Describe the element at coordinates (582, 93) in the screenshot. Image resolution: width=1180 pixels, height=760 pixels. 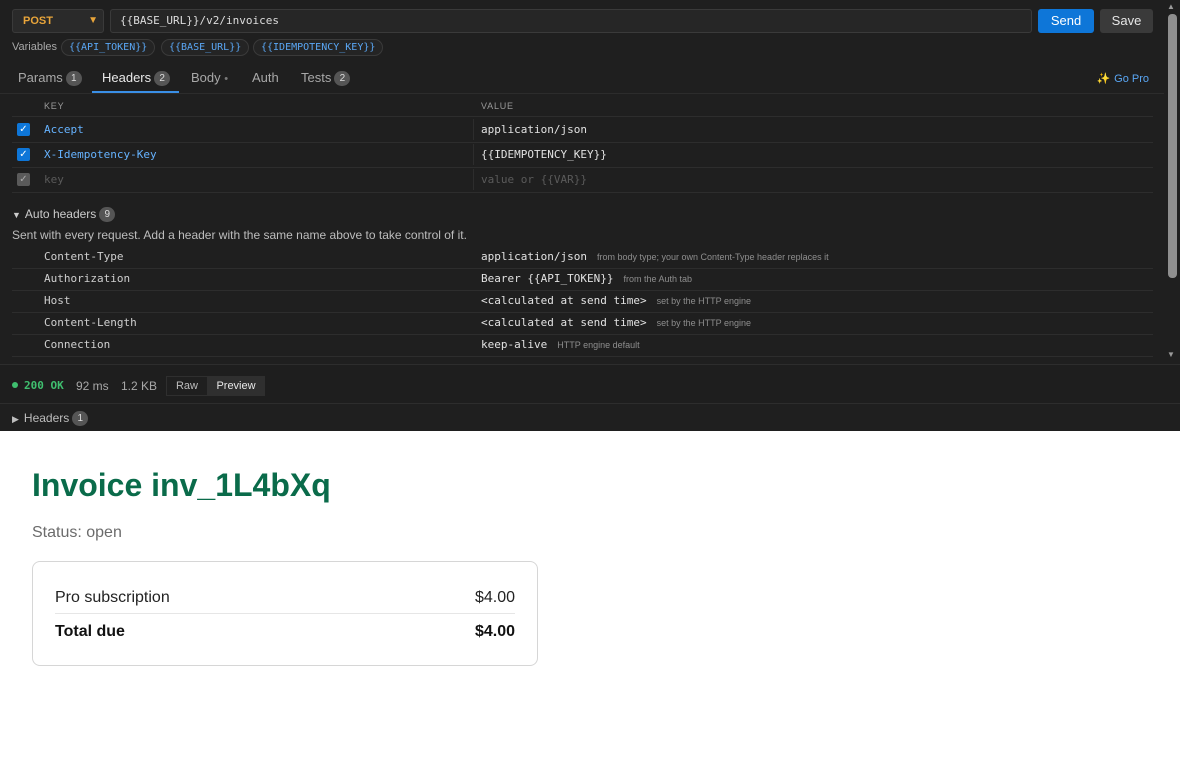
I see `tabs-divider` at that location.